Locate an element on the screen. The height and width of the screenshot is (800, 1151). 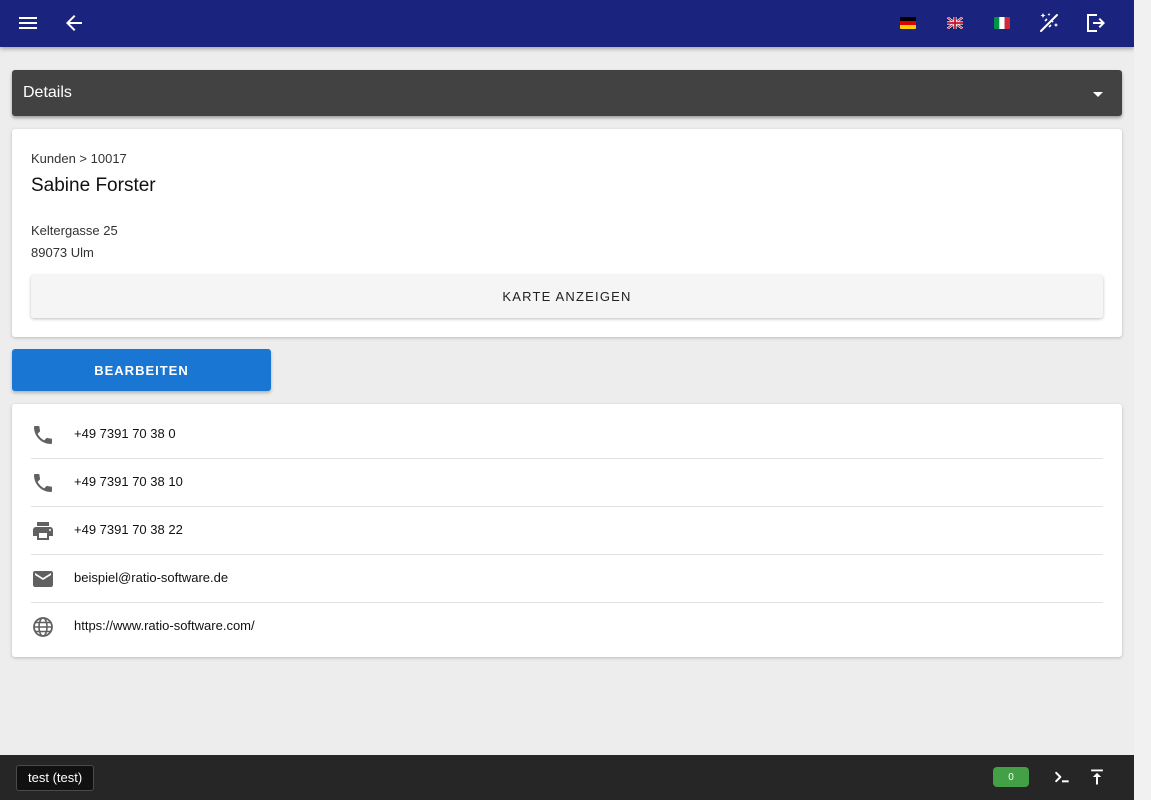
contact-value: +49 7391 70 38 22 is located at coordinates (128, 529).